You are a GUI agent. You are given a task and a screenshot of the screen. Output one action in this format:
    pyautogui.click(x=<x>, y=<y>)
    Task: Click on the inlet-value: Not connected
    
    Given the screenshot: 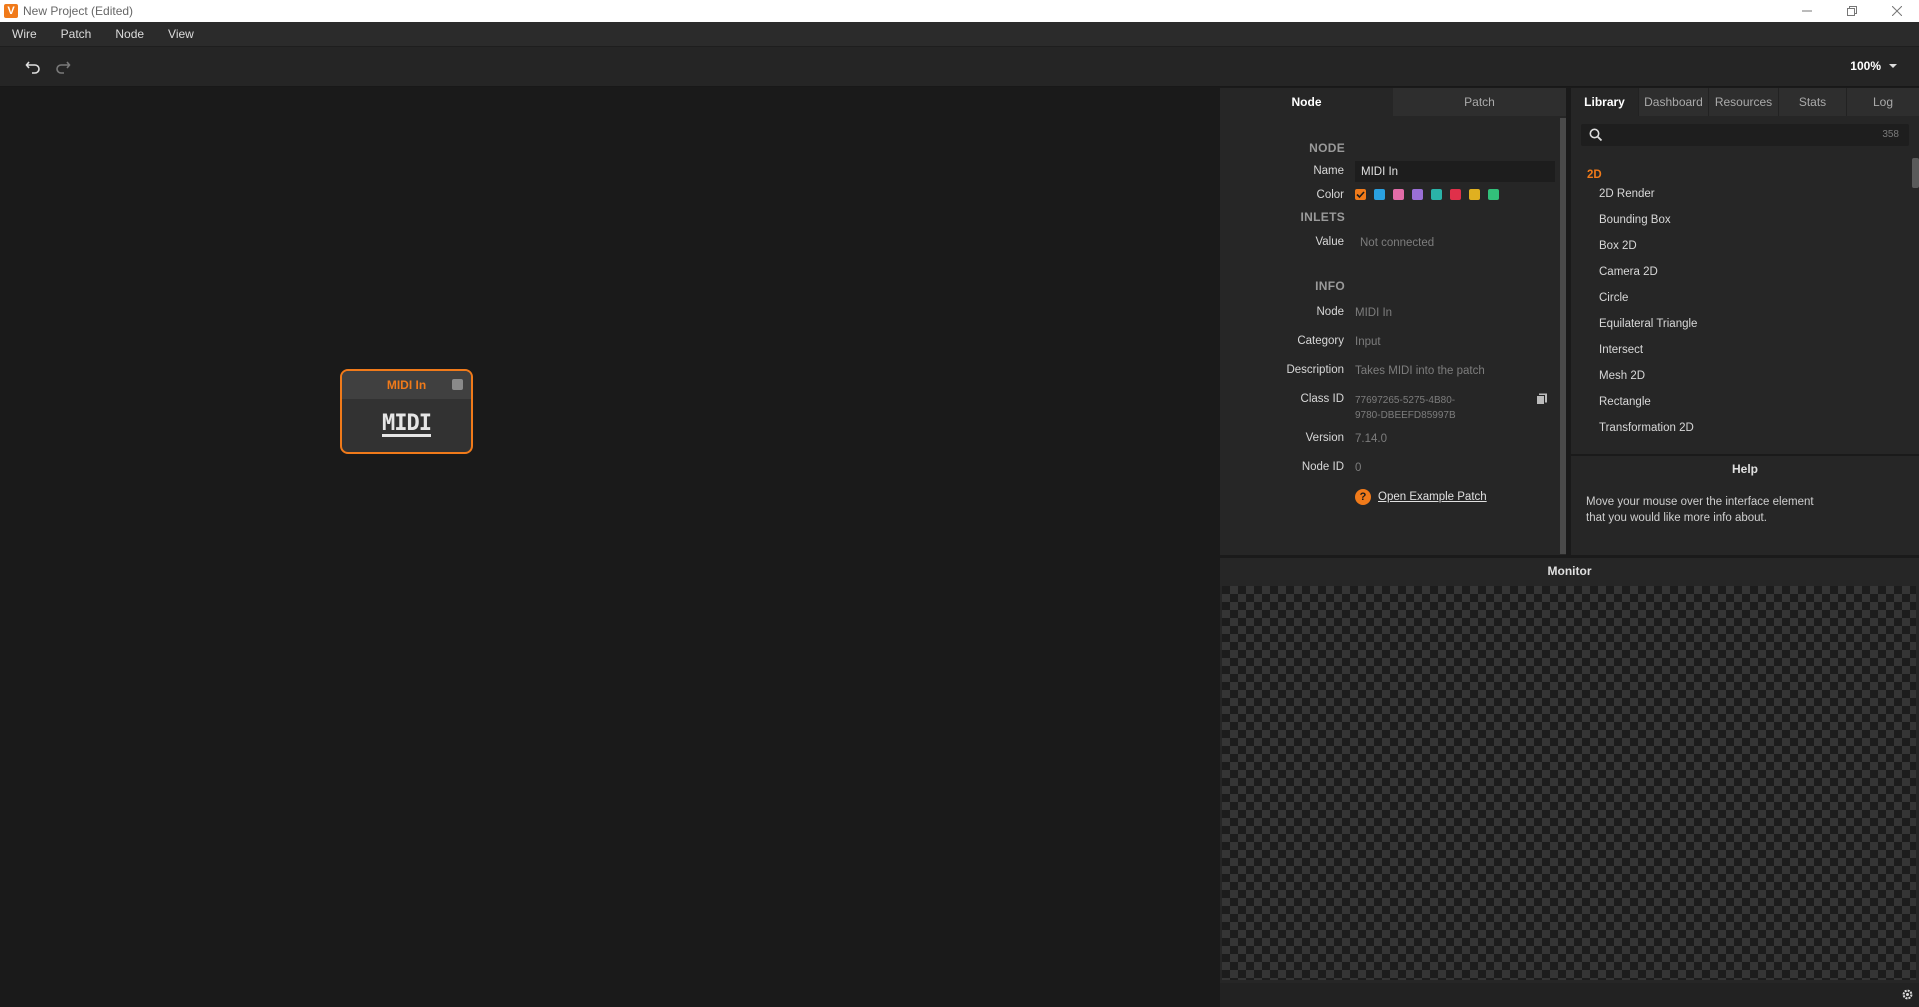 What is the action you would take?
    pyautogui.click(x=1397, y=243)
    